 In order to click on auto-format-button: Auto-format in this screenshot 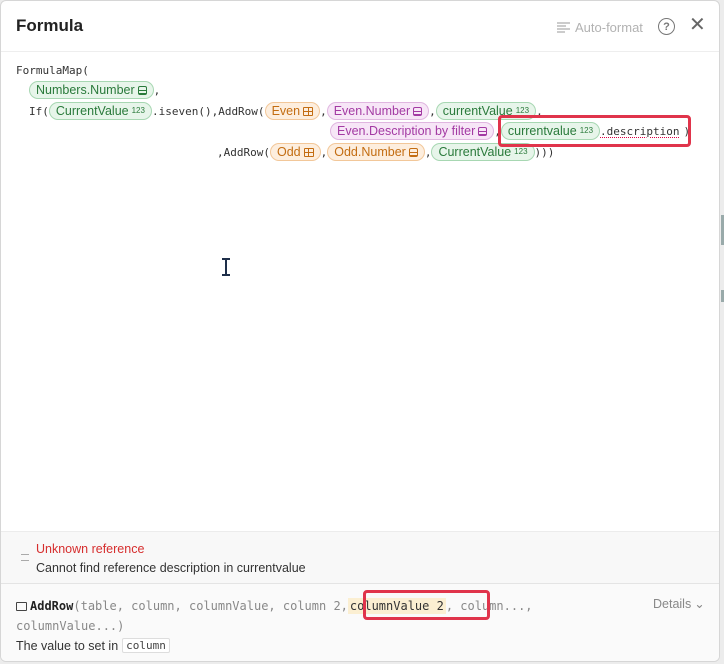, I will do `click(600, 27)`.